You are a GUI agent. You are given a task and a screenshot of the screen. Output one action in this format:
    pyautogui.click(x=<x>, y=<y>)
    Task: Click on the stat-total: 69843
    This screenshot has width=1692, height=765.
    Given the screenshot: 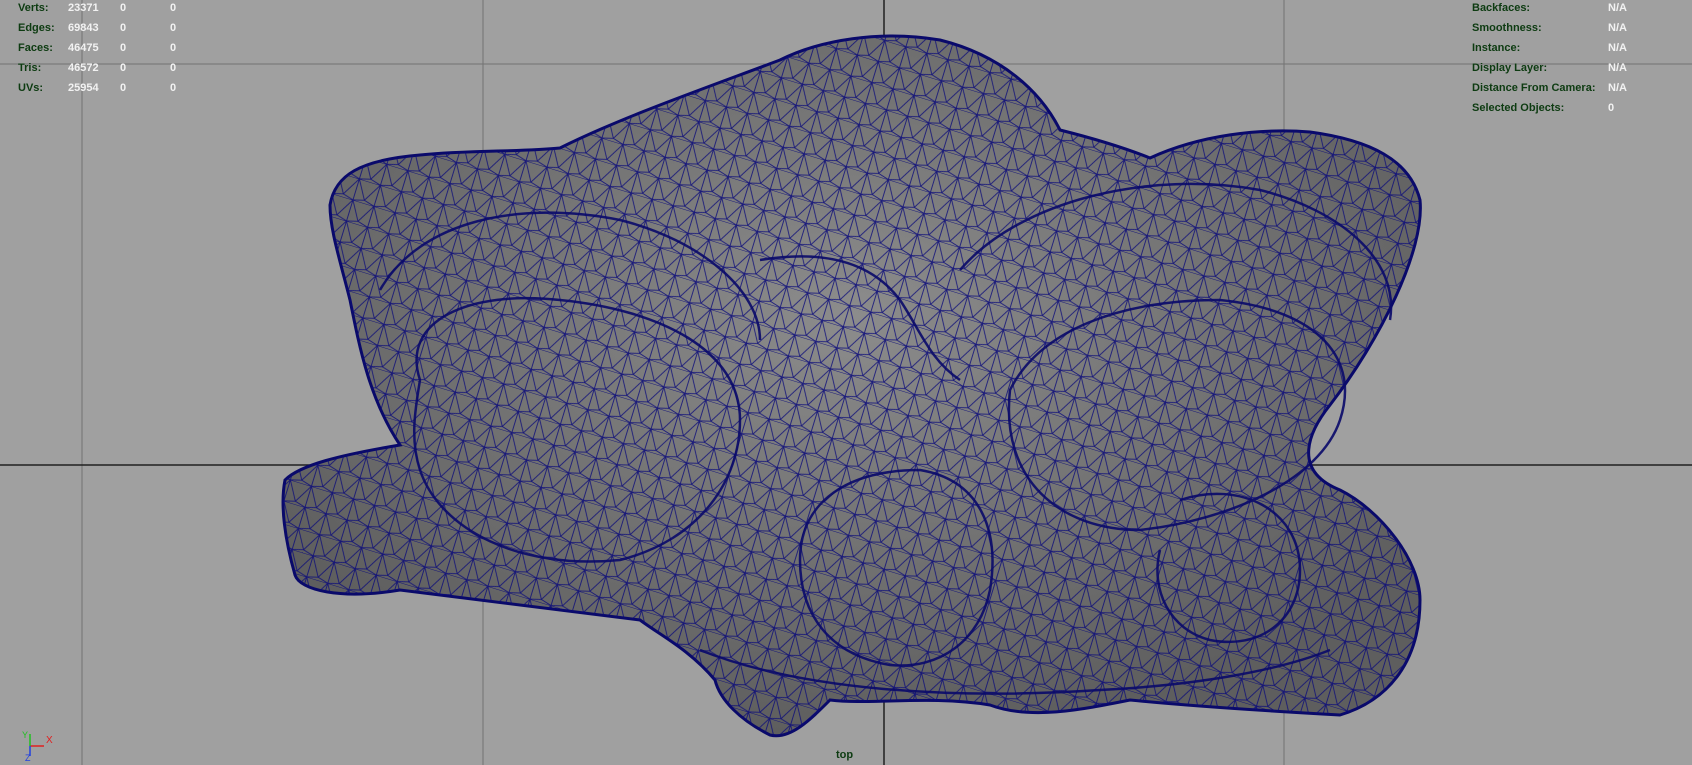 What is the action you would take?
    pyautogui.click(x=83, y=28)
    